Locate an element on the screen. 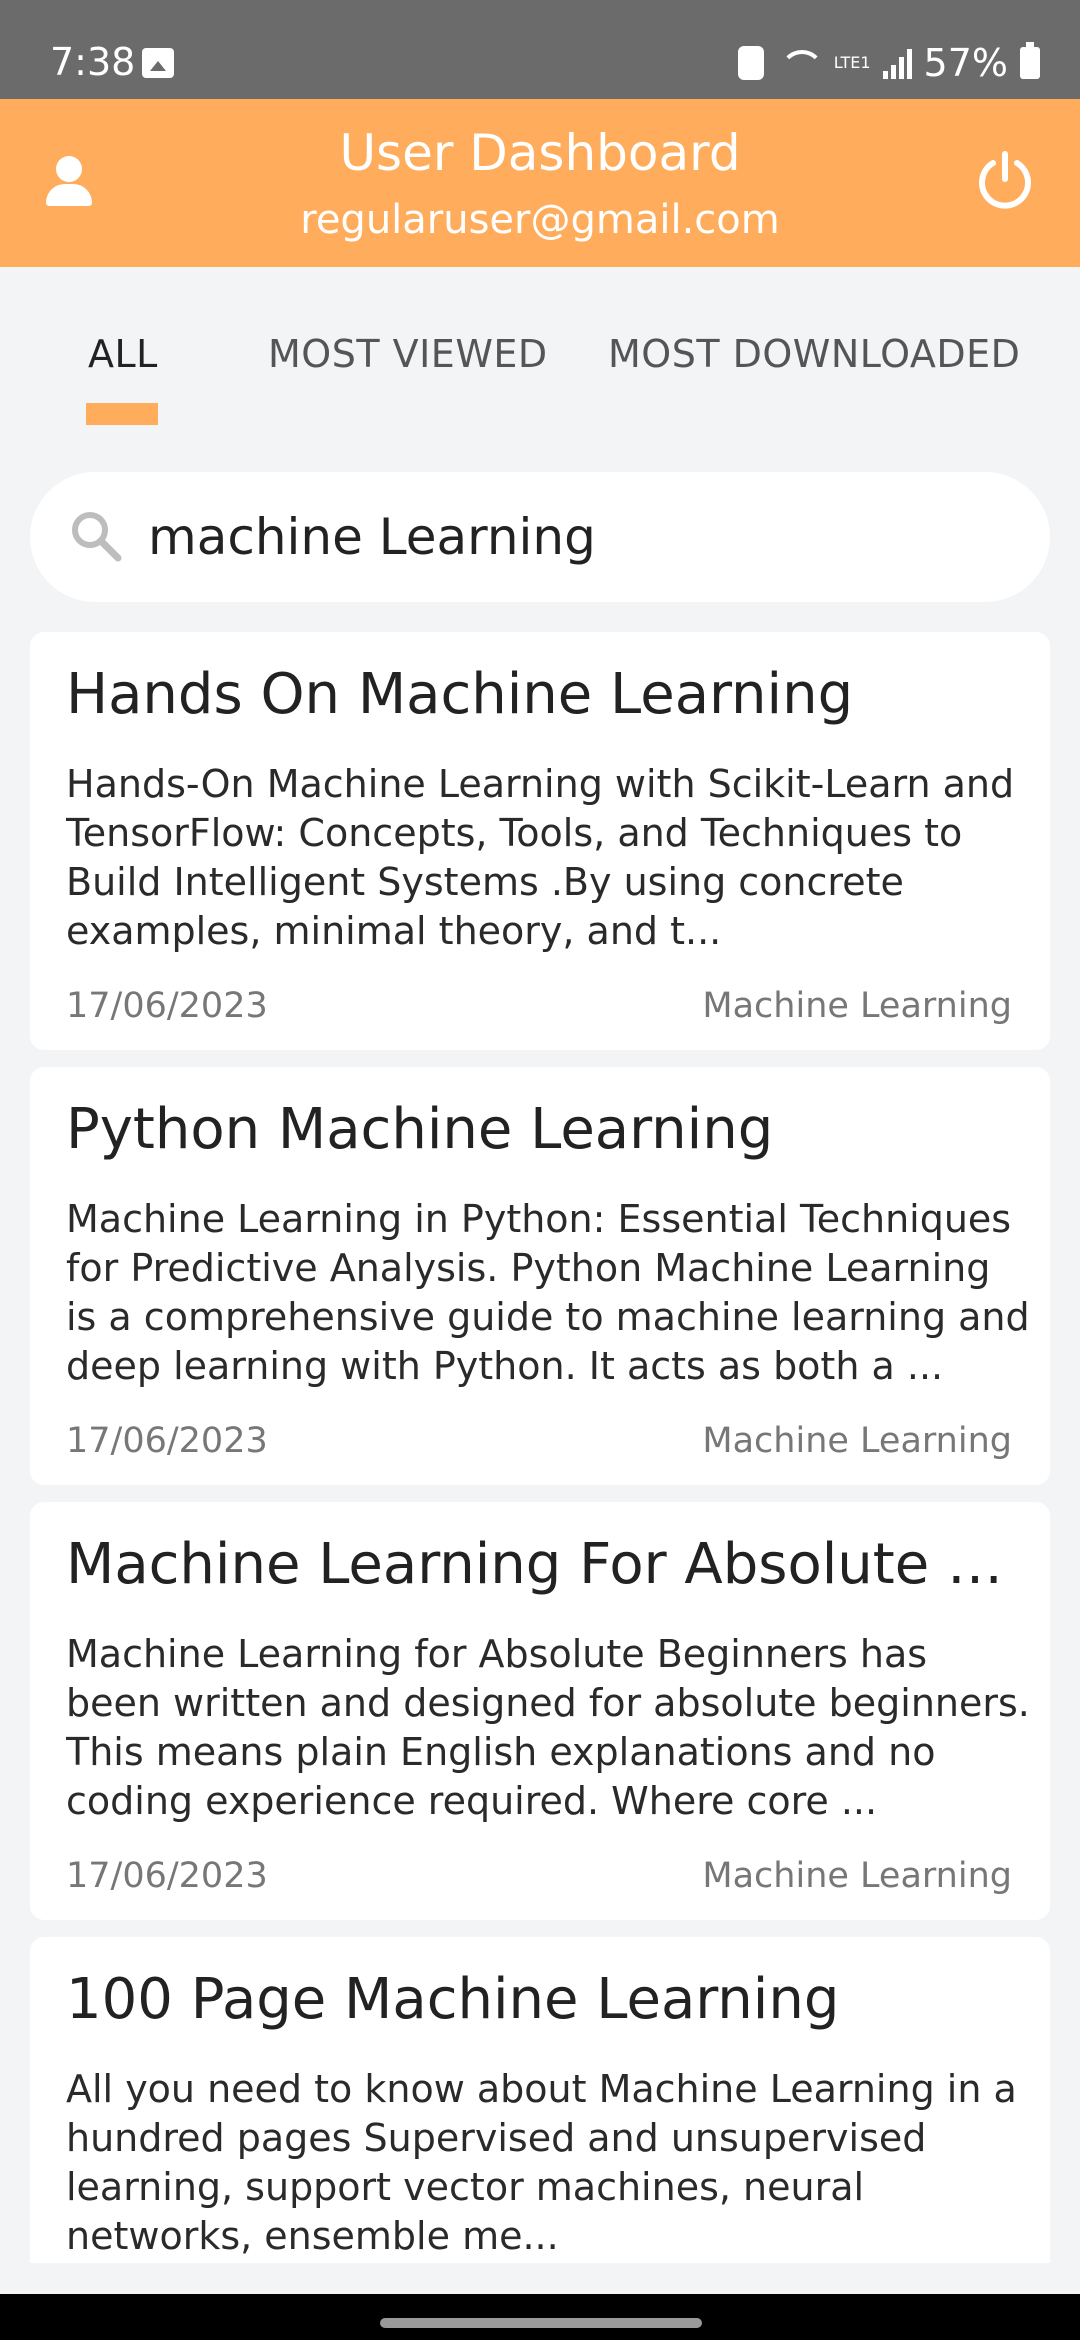  status-icons: LTE1 57% is located at coordinates (888, 63).